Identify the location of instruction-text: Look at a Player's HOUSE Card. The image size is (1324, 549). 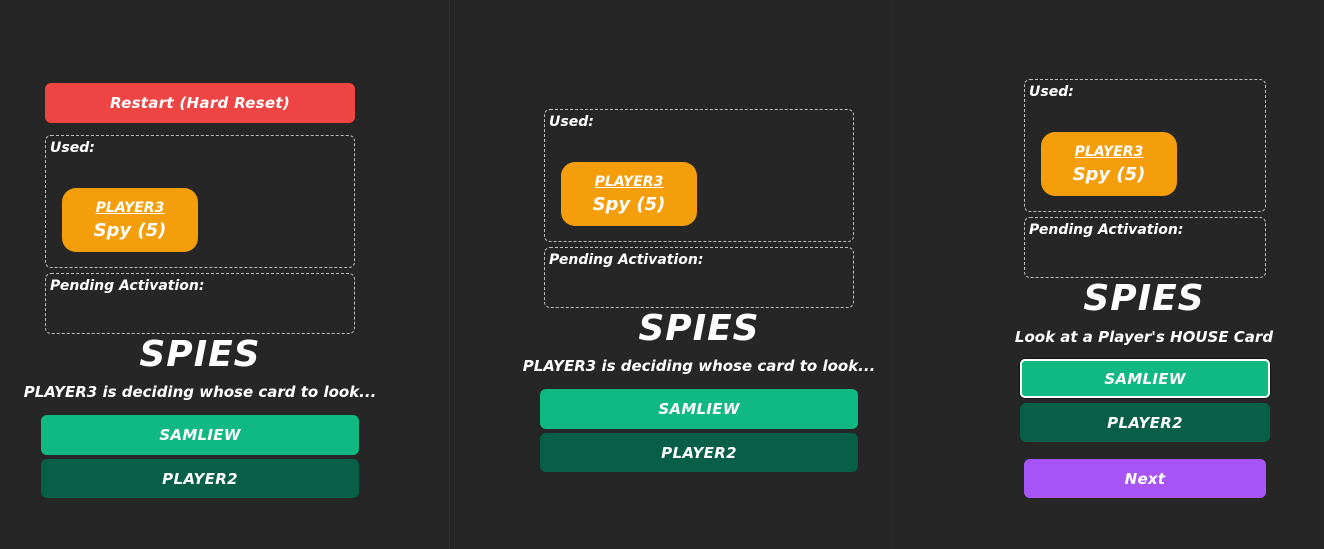
(1144, 337).